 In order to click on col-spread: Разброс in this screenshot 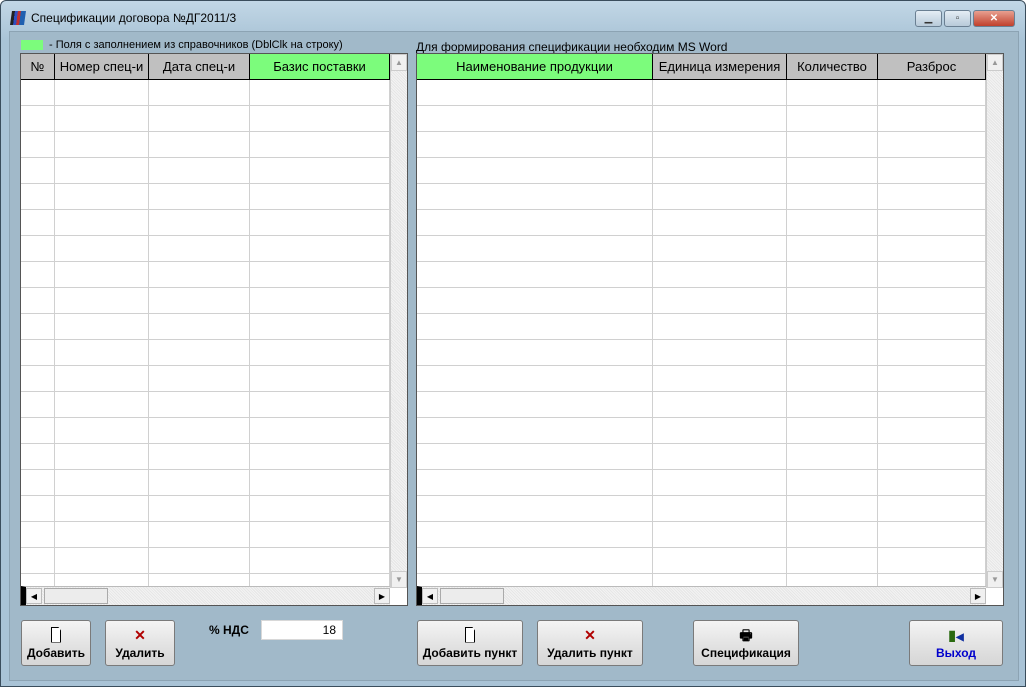, I will do `click(932, 66)`.